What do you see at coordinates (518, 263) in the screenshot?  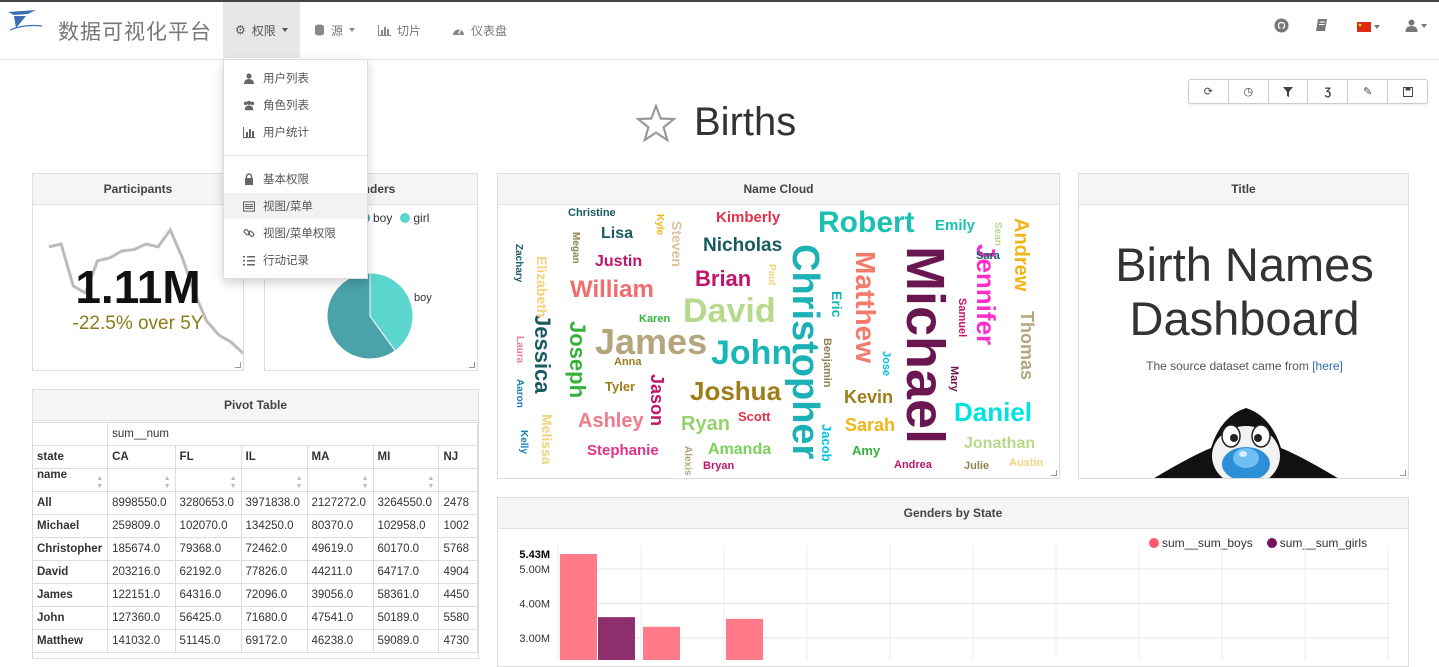 I see `cloud-word: Zachary` at bounding box center [518, 263].